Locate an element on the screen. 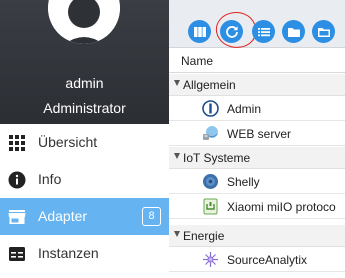  user-role: Administrator is located at coordinates (84, 108).